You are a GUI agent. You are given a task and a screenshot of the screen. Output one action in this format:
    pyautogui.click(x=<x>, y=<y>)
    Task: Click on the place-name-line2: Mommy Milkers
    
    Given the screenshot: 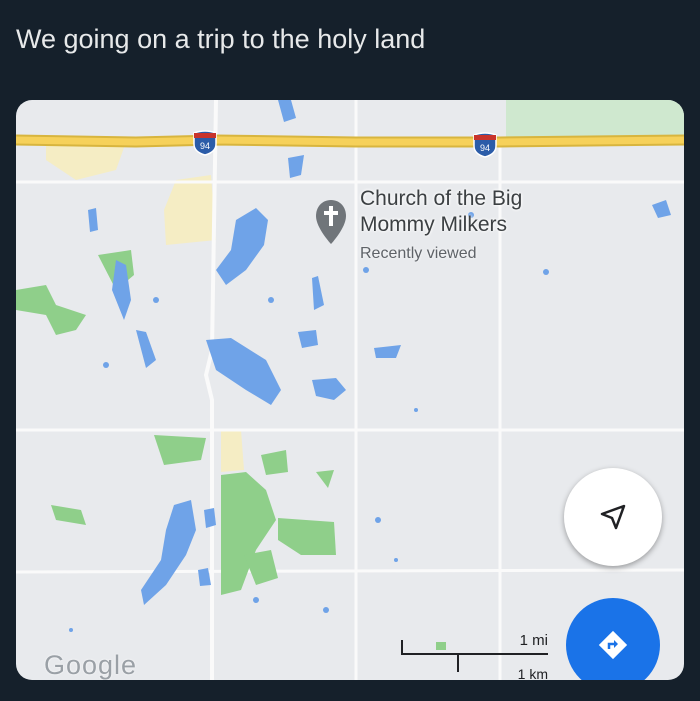 What is the action you would take?
    pyautogui.click(x=433, y=224)
    